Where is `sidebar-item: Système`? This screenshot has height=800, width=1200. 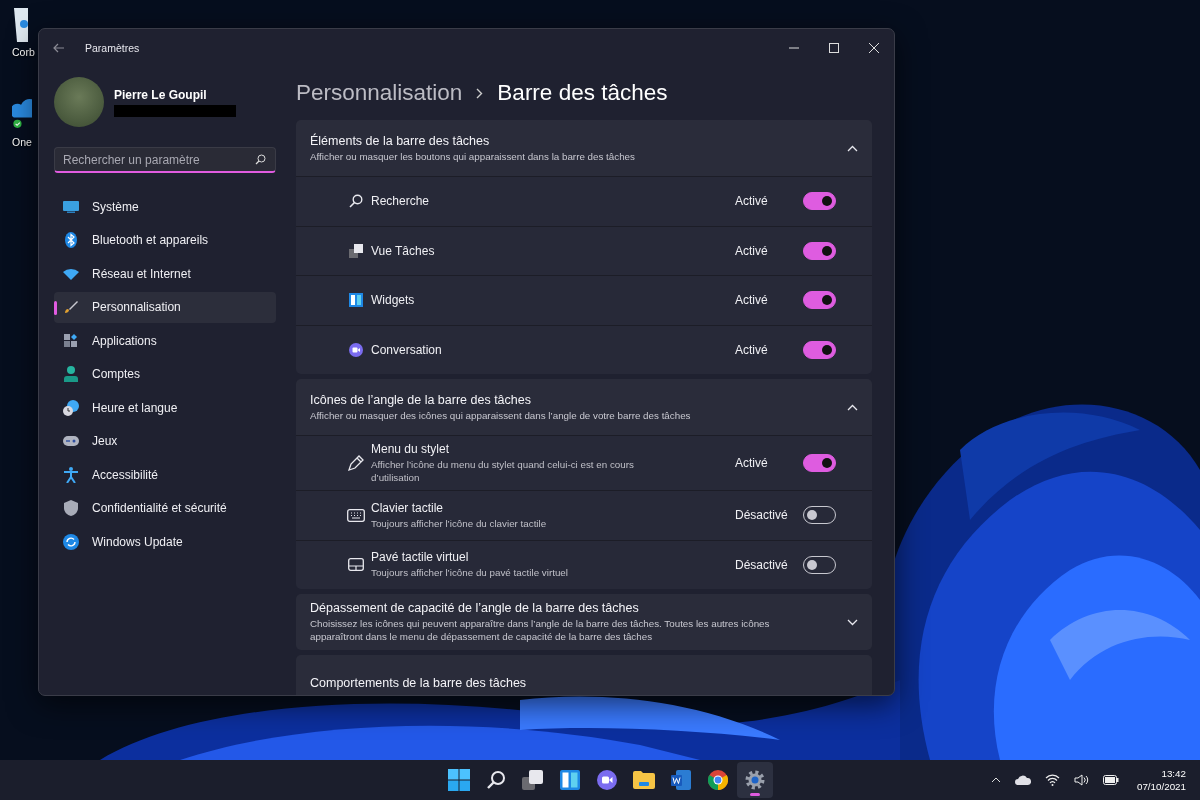 sidebar-item: Système is located at coordinates (165, 206).